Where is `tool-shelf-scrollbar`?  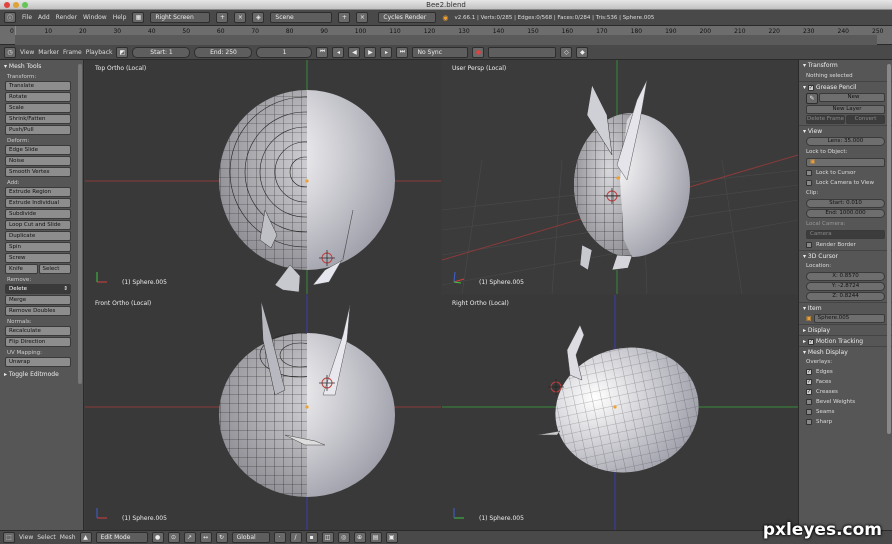 tool-shelf-scrollbar is located at coordinates (80, 224).